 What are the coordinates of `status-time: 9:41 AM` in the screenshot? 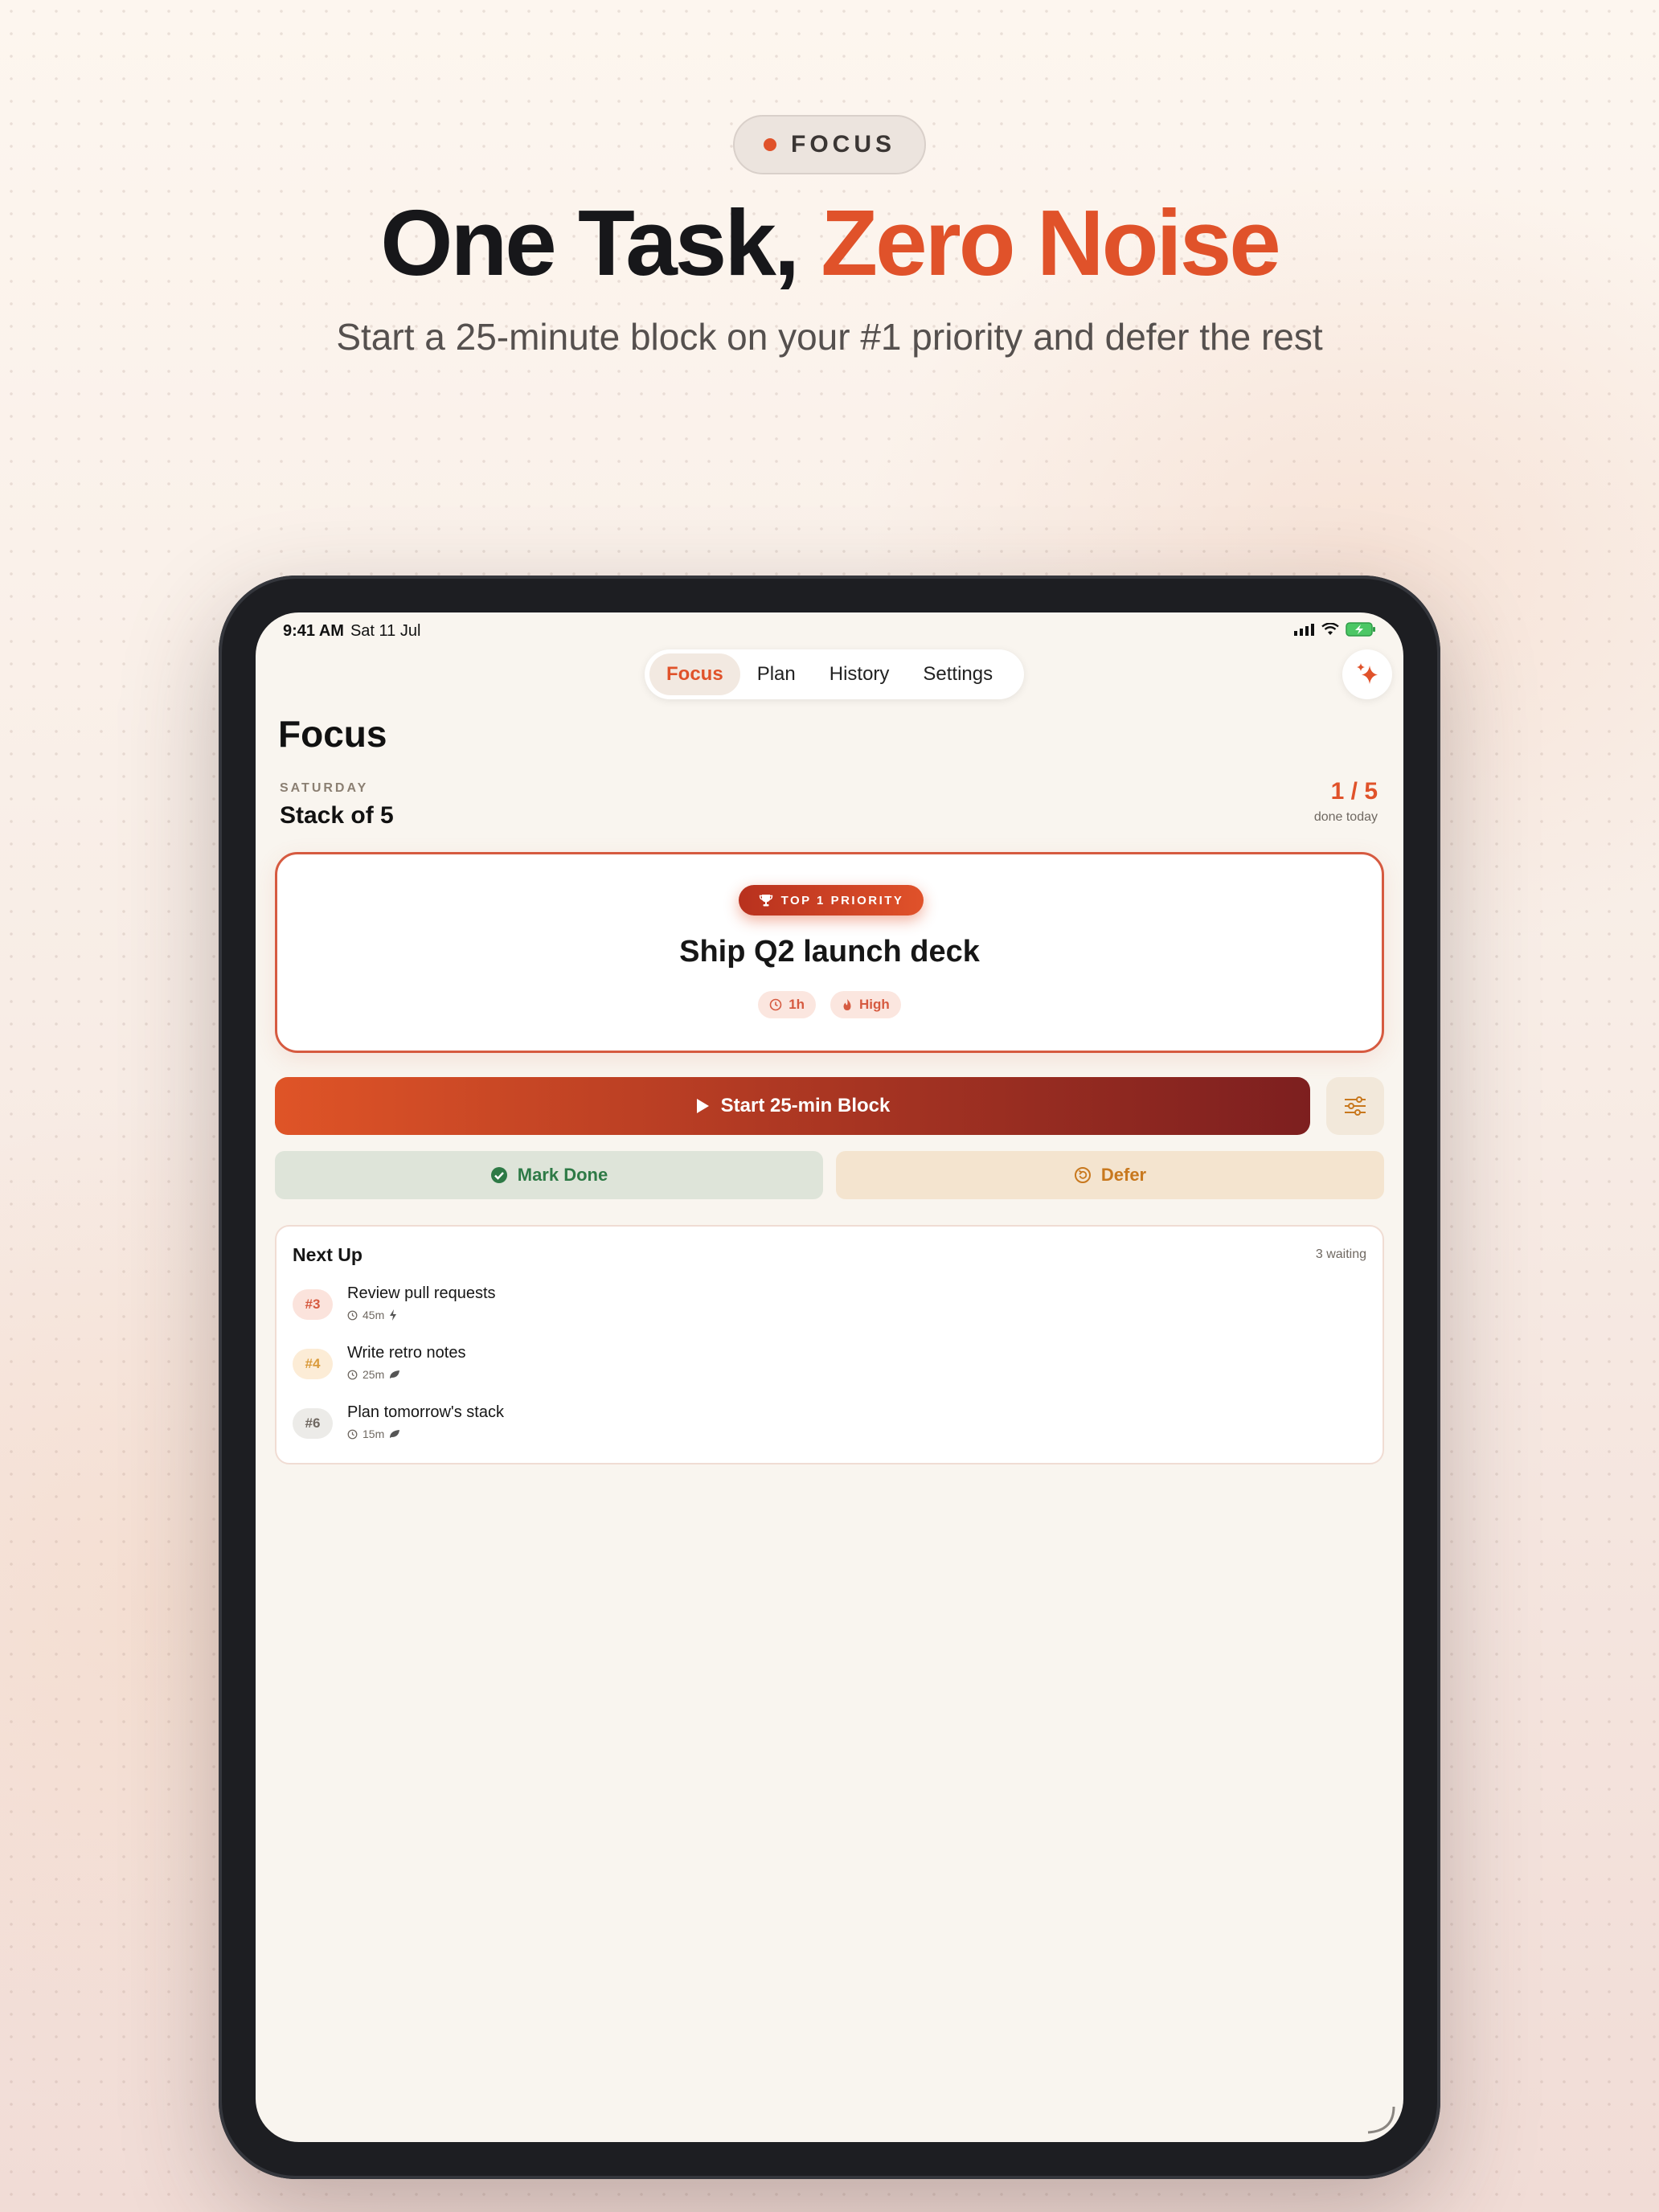 It's located at (313, 631).